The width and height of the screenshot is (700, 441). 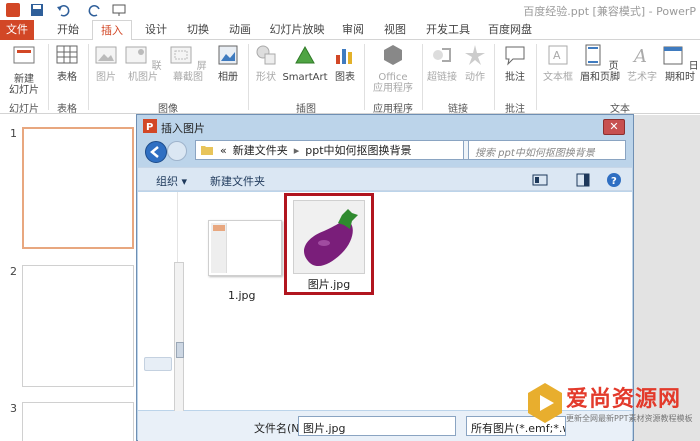 I want to click on group-label-apps: 应用程序, so click(x=393, y=109).